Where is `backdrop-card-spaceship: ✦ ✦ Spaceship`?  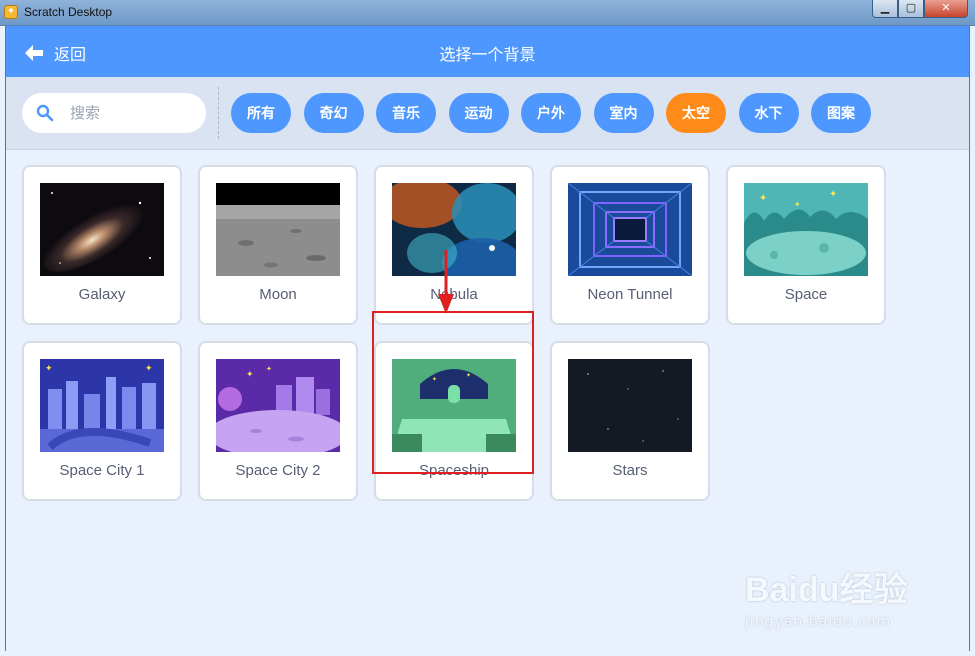 backdrop-card-spaceship: ✦ ✦ Spaceship is located at coordinates (454, 421).